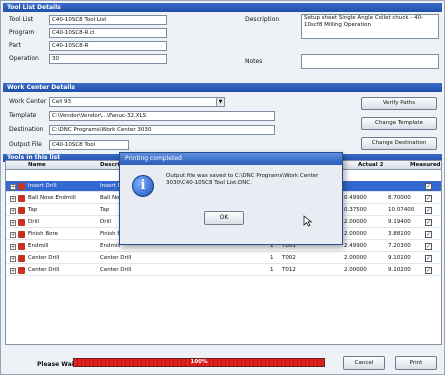 Image resolution: width=445 pixels, height=375 pixels. What do you see at coordinates (222, 87) in the screenshot?
I see `work-center-details-header: Work Center Details` at bounding box center [222, 87].